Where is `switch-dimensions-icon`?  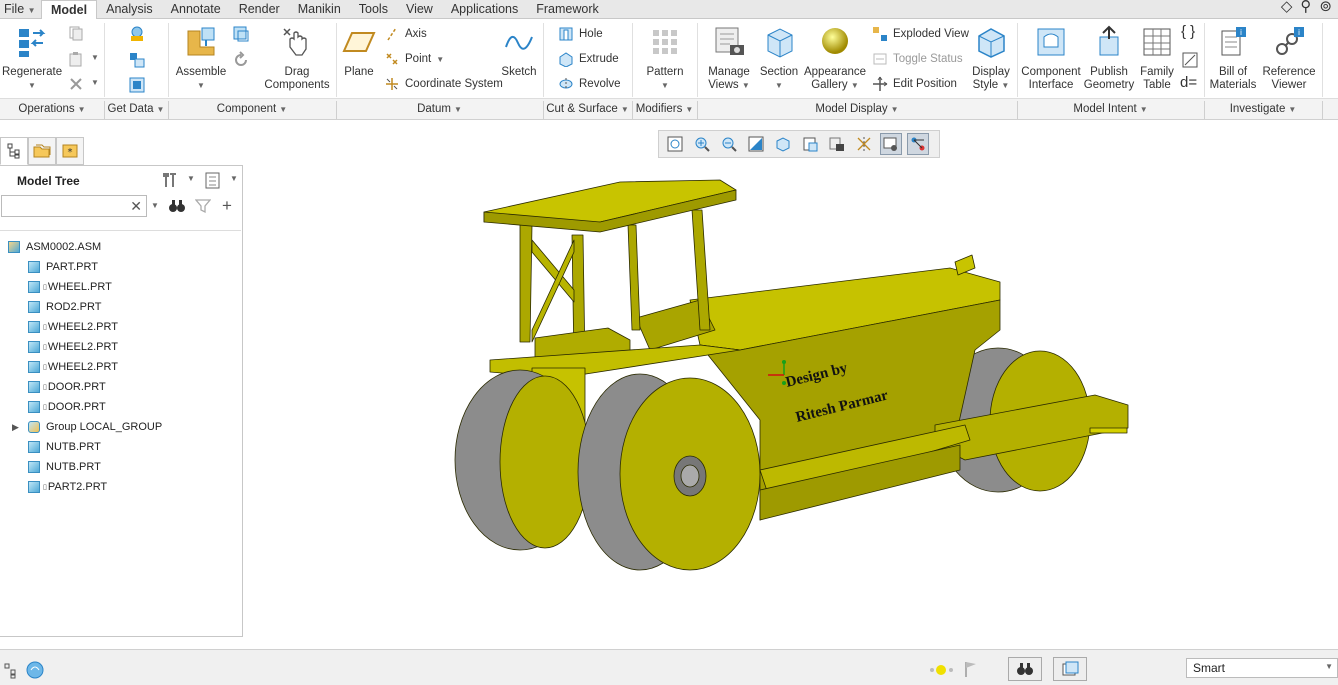 switch-dimensions-icon is located at coordinates (1190, 60).